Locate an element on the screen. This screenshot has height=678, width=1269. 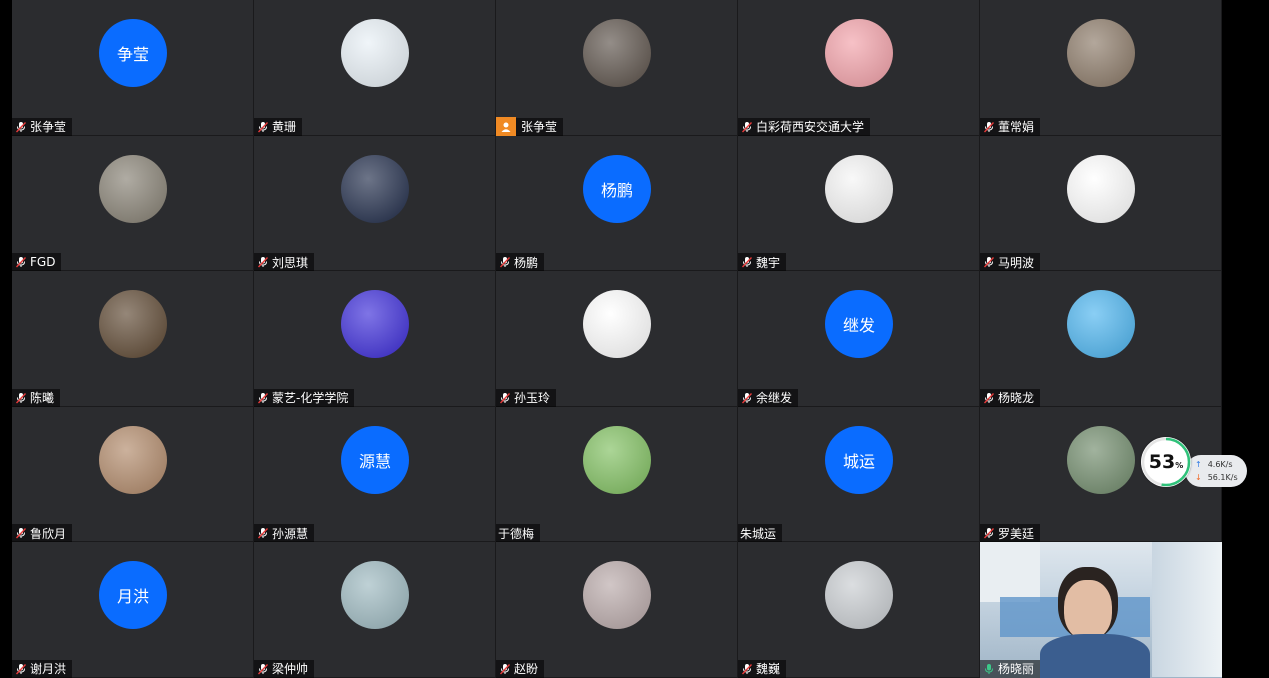
participant-tile: 城运朱城运 is located at coordinates (859, 474).